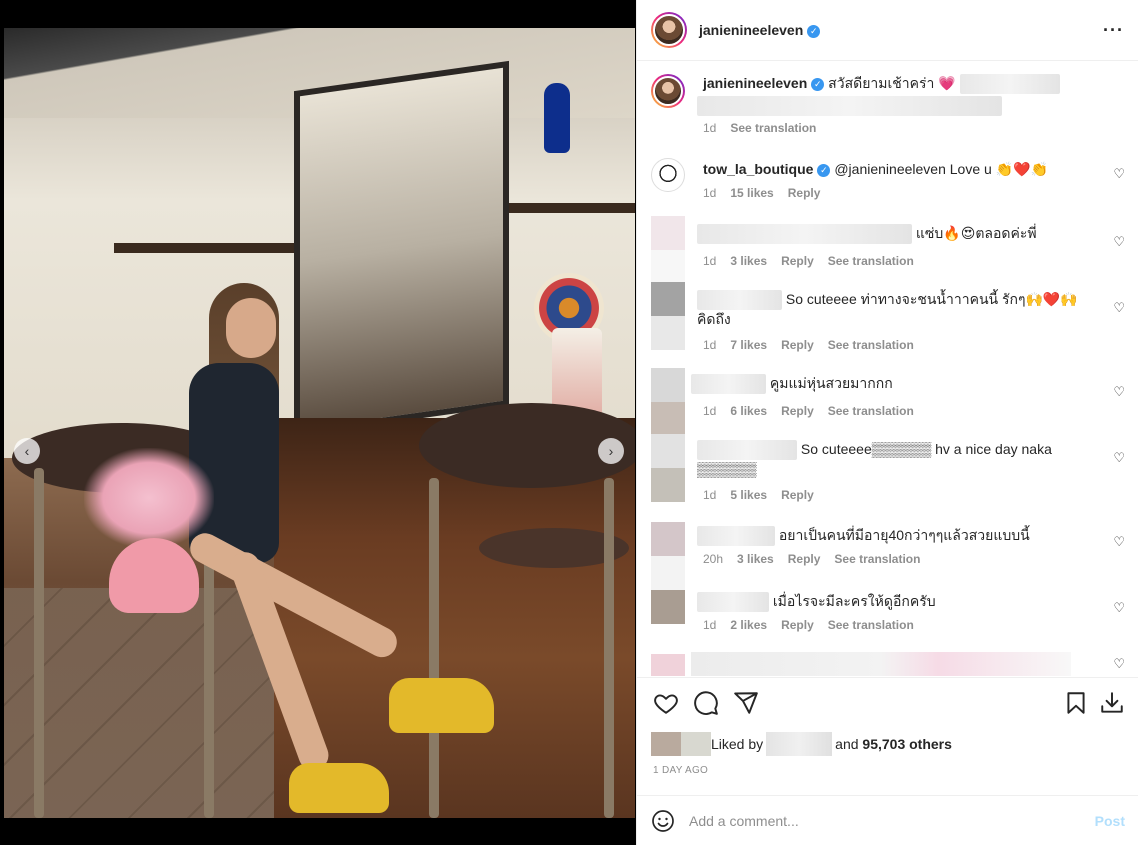 This screenshot has width=1138, height=845. What do you see at coordinates (1113, 30) in the screenshot?
I see `more-options-icon: ···` at bounding box center [1113, 30].